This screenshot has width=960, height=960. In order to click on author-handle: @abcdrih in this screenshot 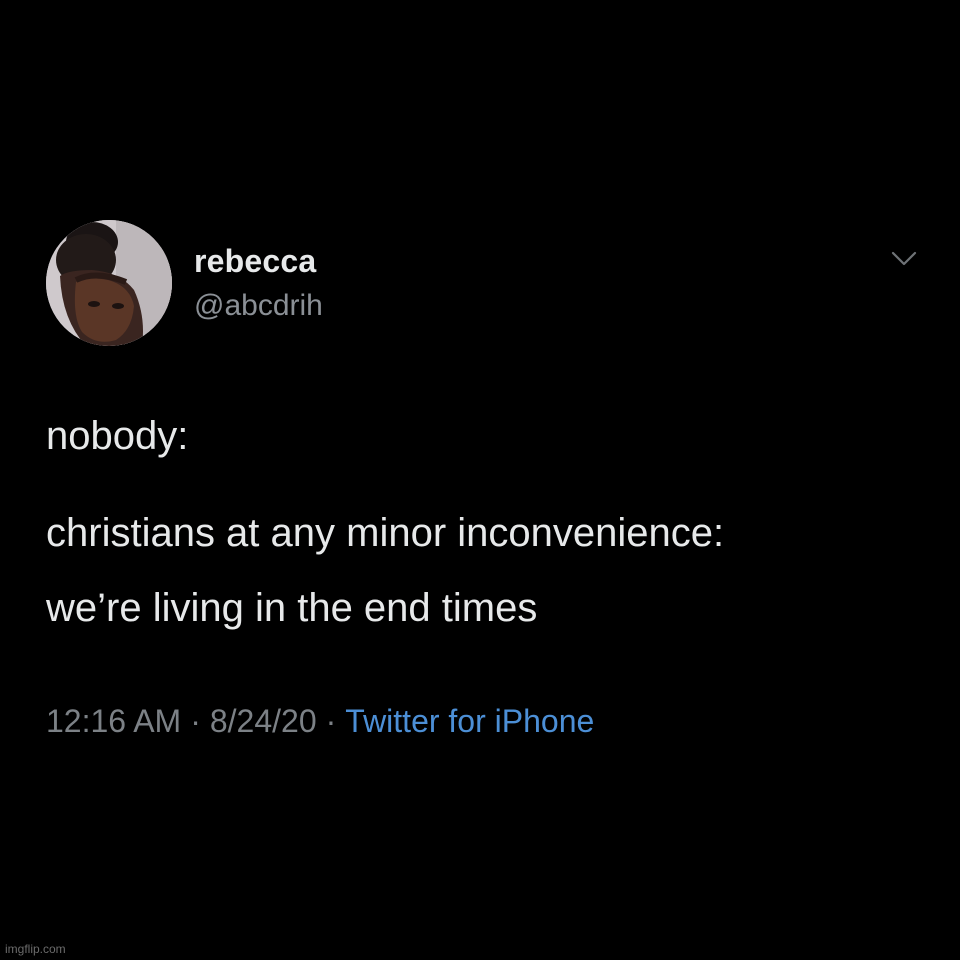, I will do `click(258, 306)`.